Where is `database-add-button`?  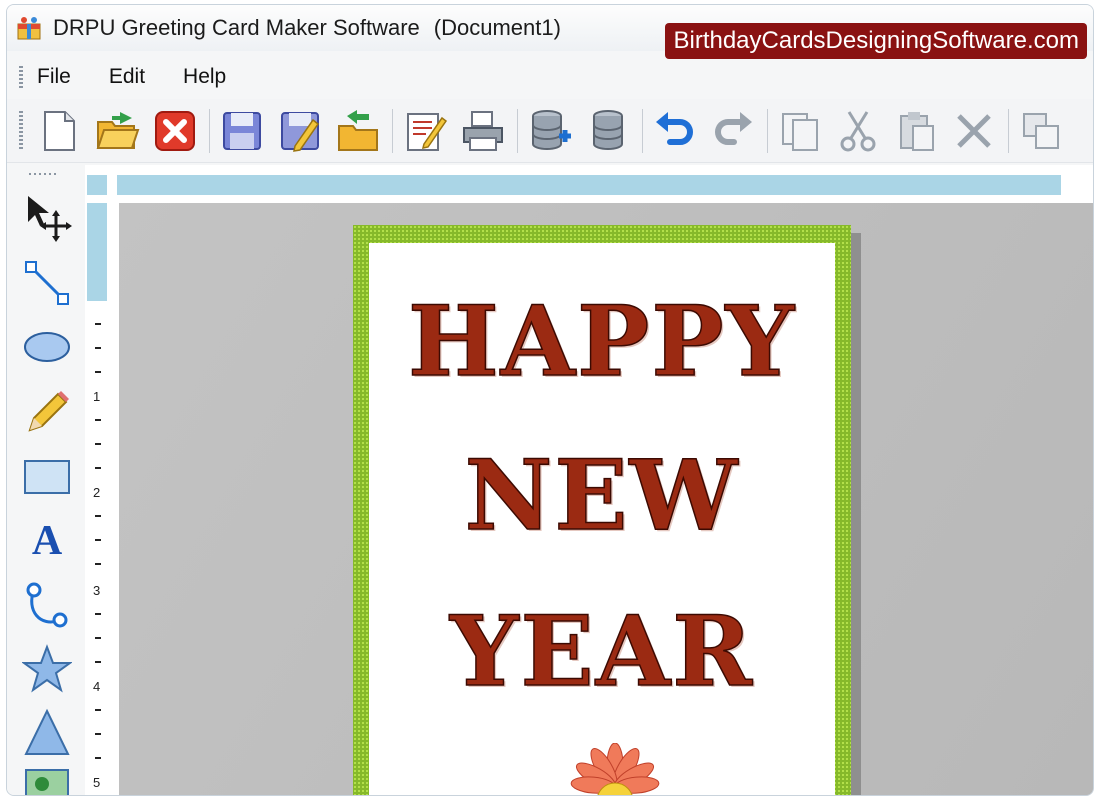
database-add-button is located at coordinates (550, 131).